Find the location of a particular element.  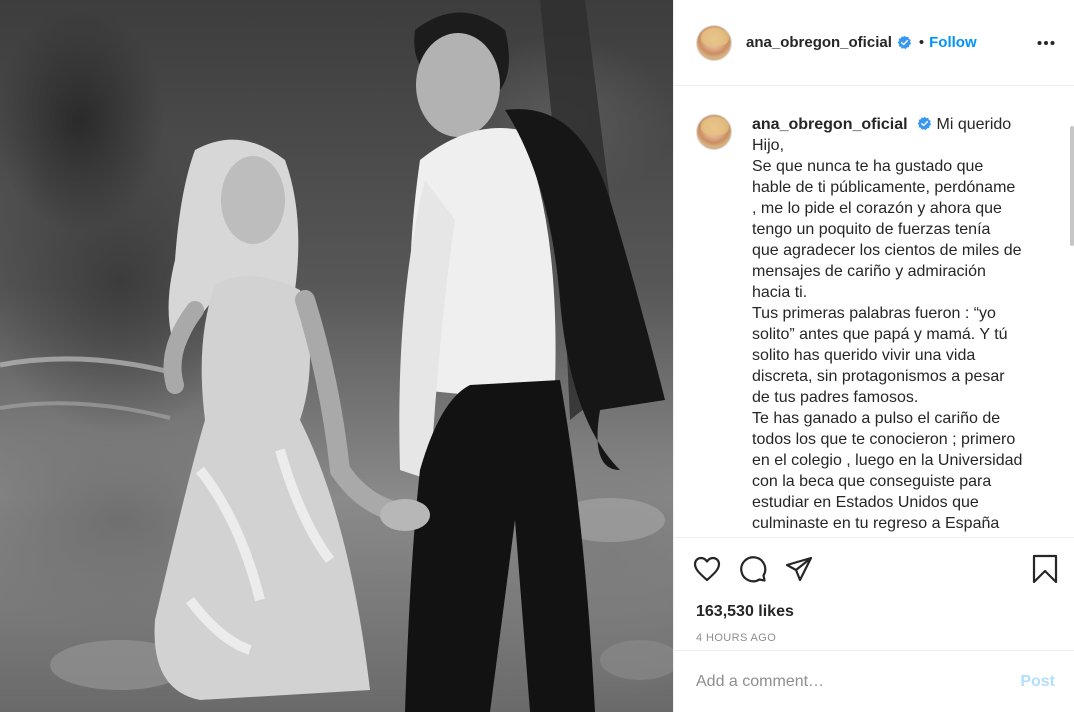

comment-icon is located at coordinates (753, 569).